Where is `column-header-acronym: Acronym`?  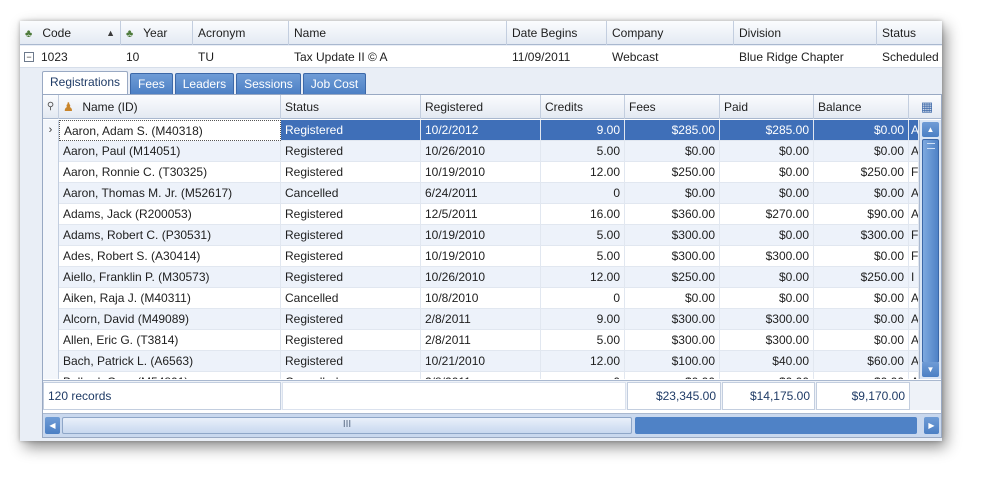 column-header-acronym: Acronym is located at coordinates (241, 33).